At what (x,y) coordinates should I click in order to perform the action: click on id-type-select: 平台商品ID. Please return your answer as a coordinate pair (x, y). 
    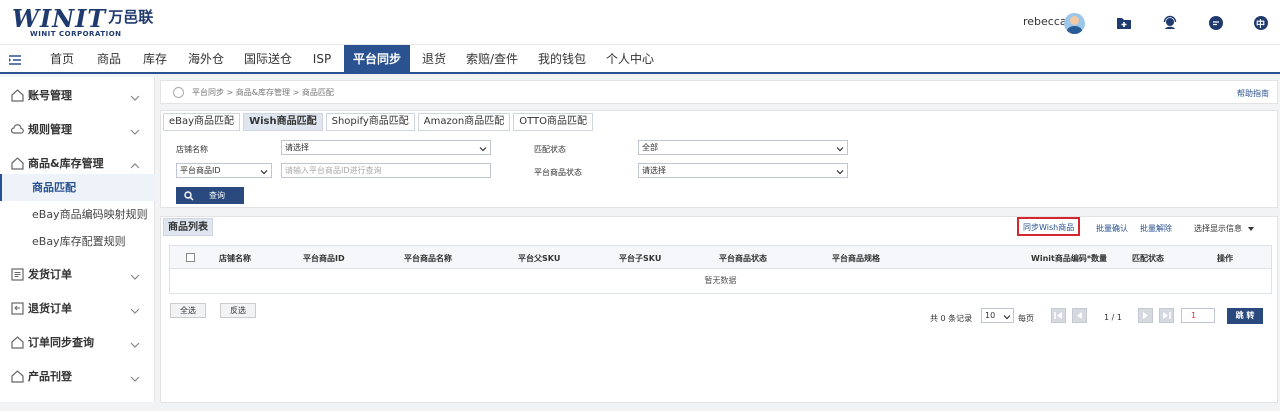
    Looking at the image, I should click on (224, 170).